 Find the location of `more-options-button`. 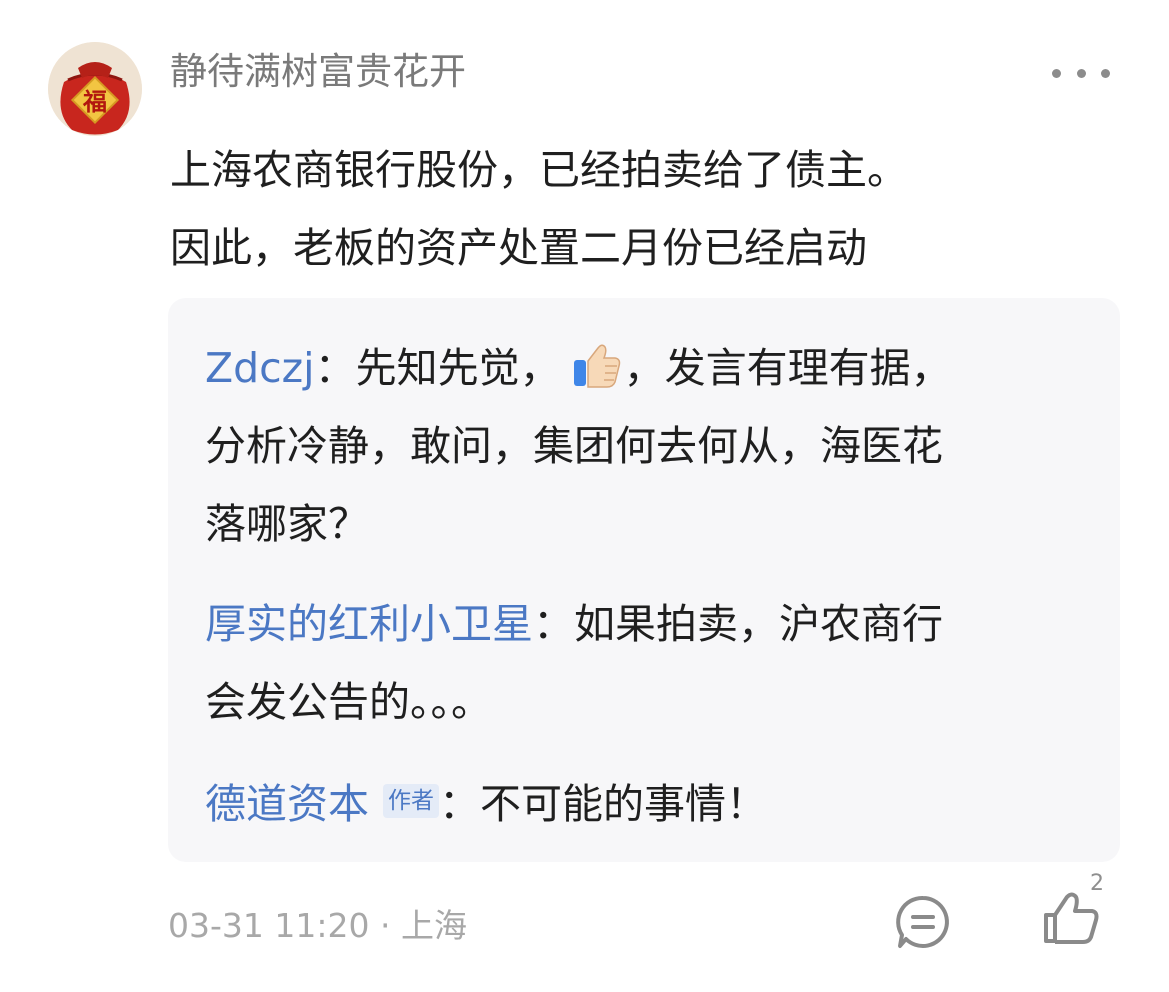

more-options-button is located at coordinates (1081, 73).